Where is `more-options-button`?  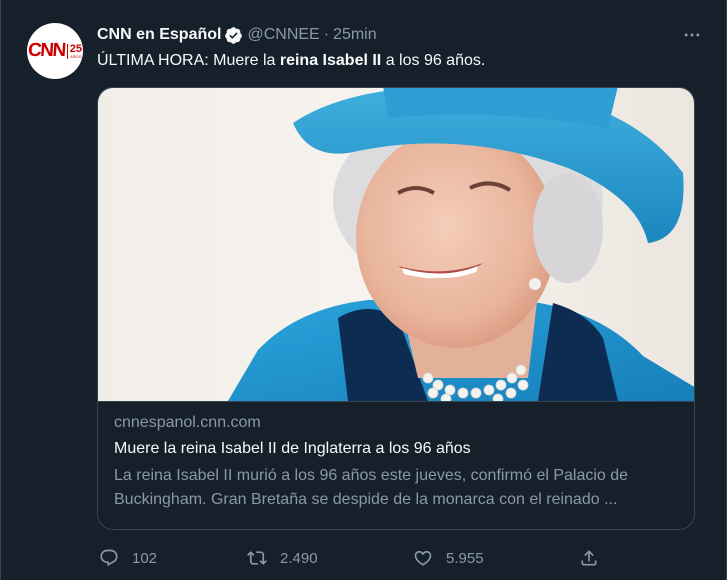
more-options-button is located at coordinates (692, 35).